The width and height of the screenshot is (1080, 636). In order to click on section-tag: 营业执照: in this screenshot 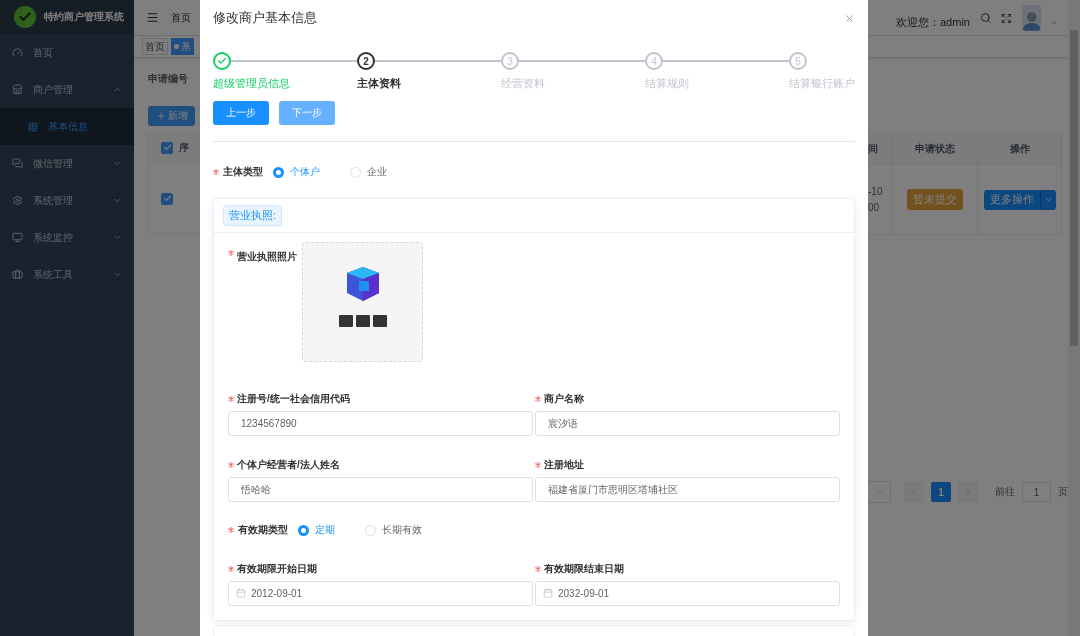, I will do `click(253, 215)`.